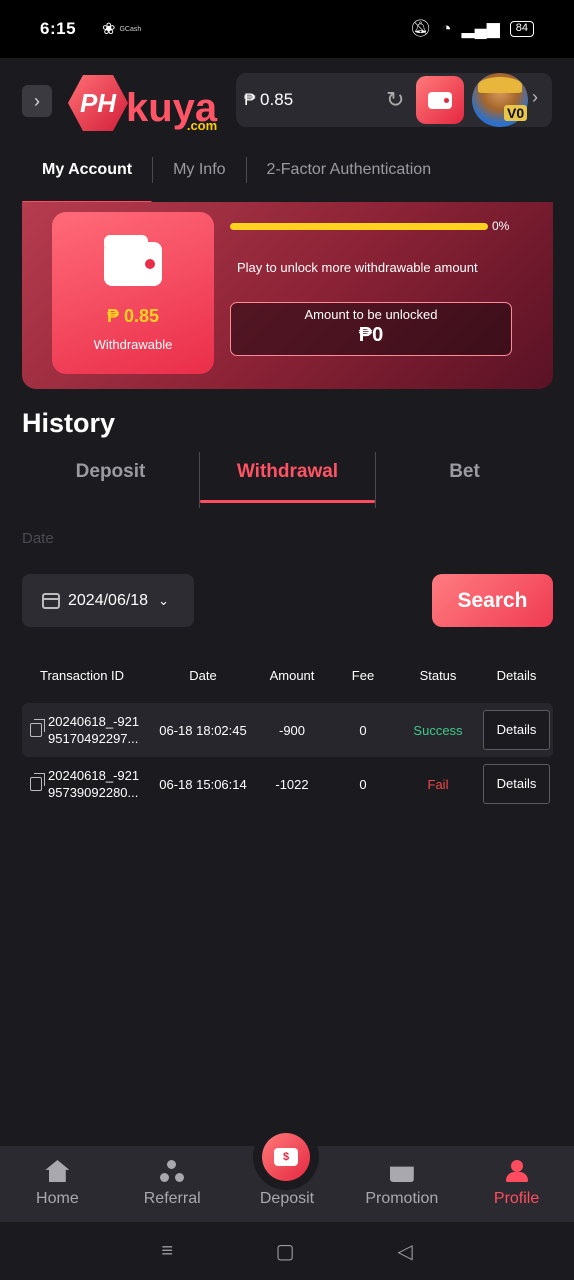 Image resolution: width=574 pixels, height=1280 pixels. What do you see at coordinates (269, 99) in the screenshot?
I see `header-balance: ₱ 0.85` at bounding box center [269, 99].